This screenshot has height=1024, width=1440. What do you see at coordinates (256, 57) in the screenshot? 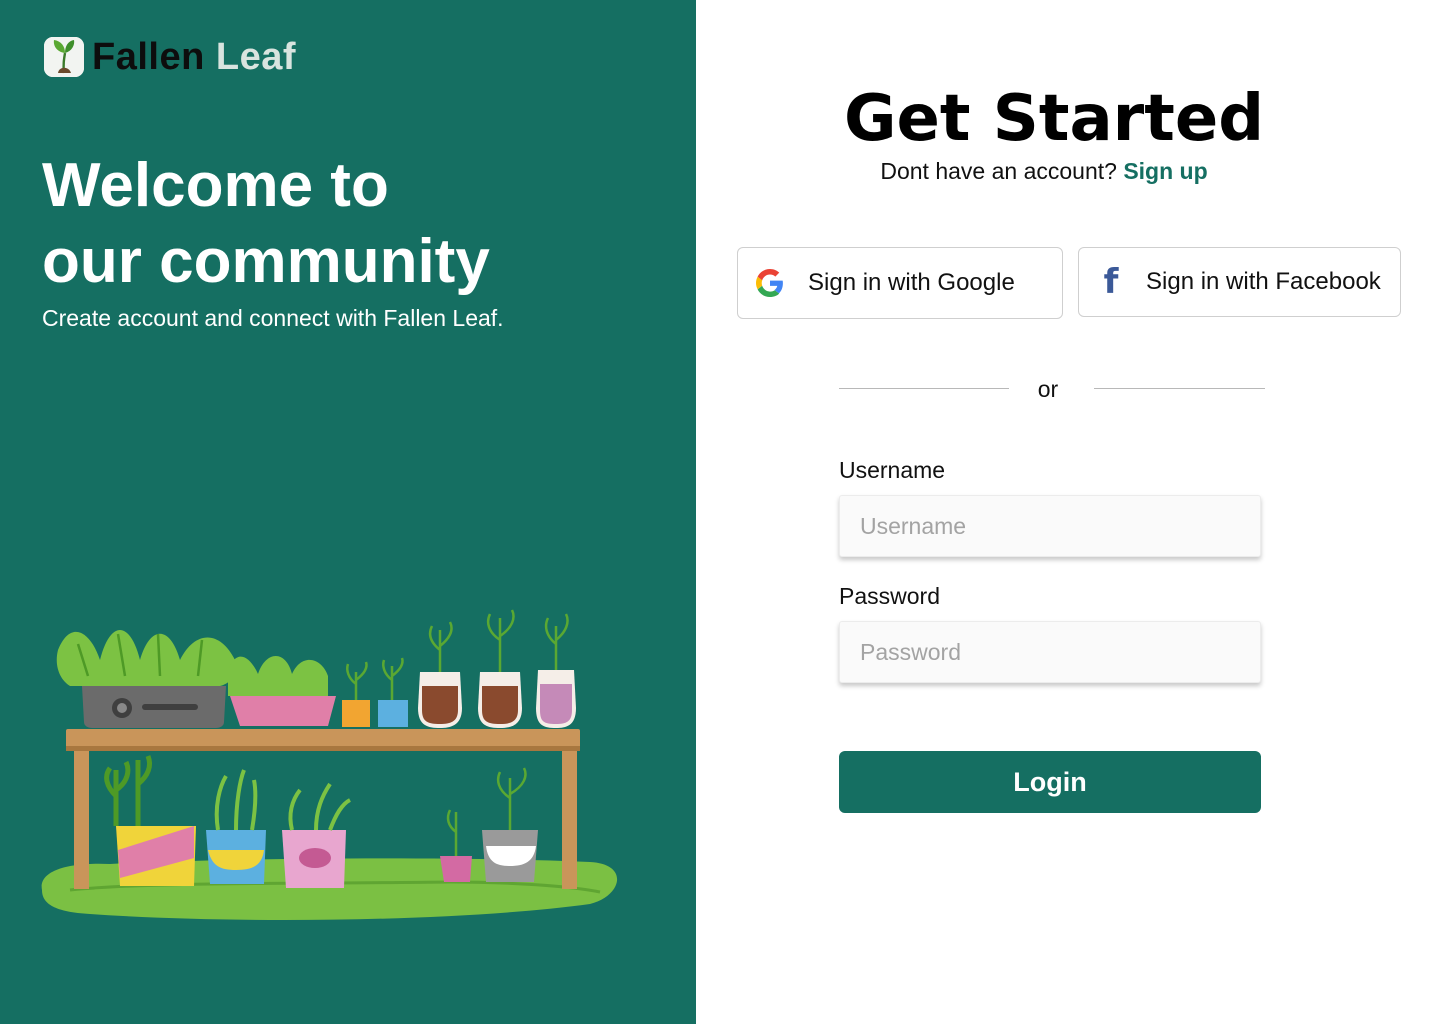
I see `brand-name-leaf: Leaf` at bounding box center [256, 57].